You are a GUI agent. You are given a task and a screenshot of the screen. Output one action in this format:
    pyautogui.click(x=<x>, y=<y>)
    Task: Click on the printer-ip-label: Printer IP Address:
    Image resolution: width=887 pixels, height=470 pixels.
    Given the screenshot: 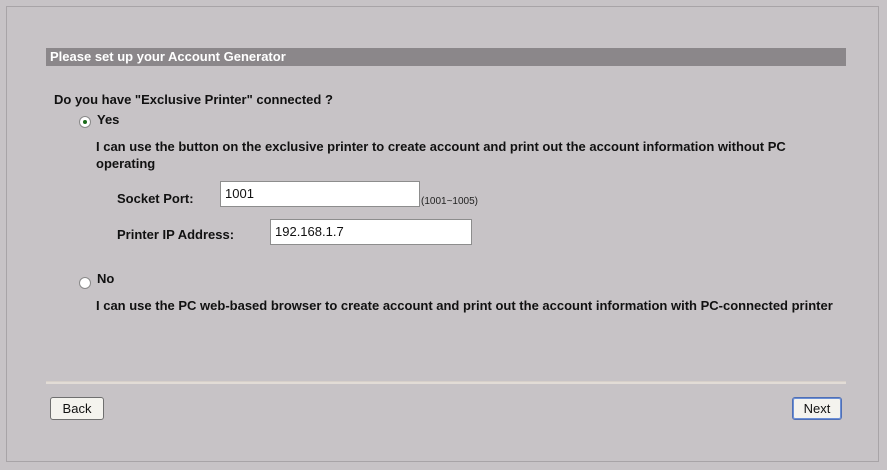 What is the action you would take?
    pyautogui.click(x=176, y=234)
    